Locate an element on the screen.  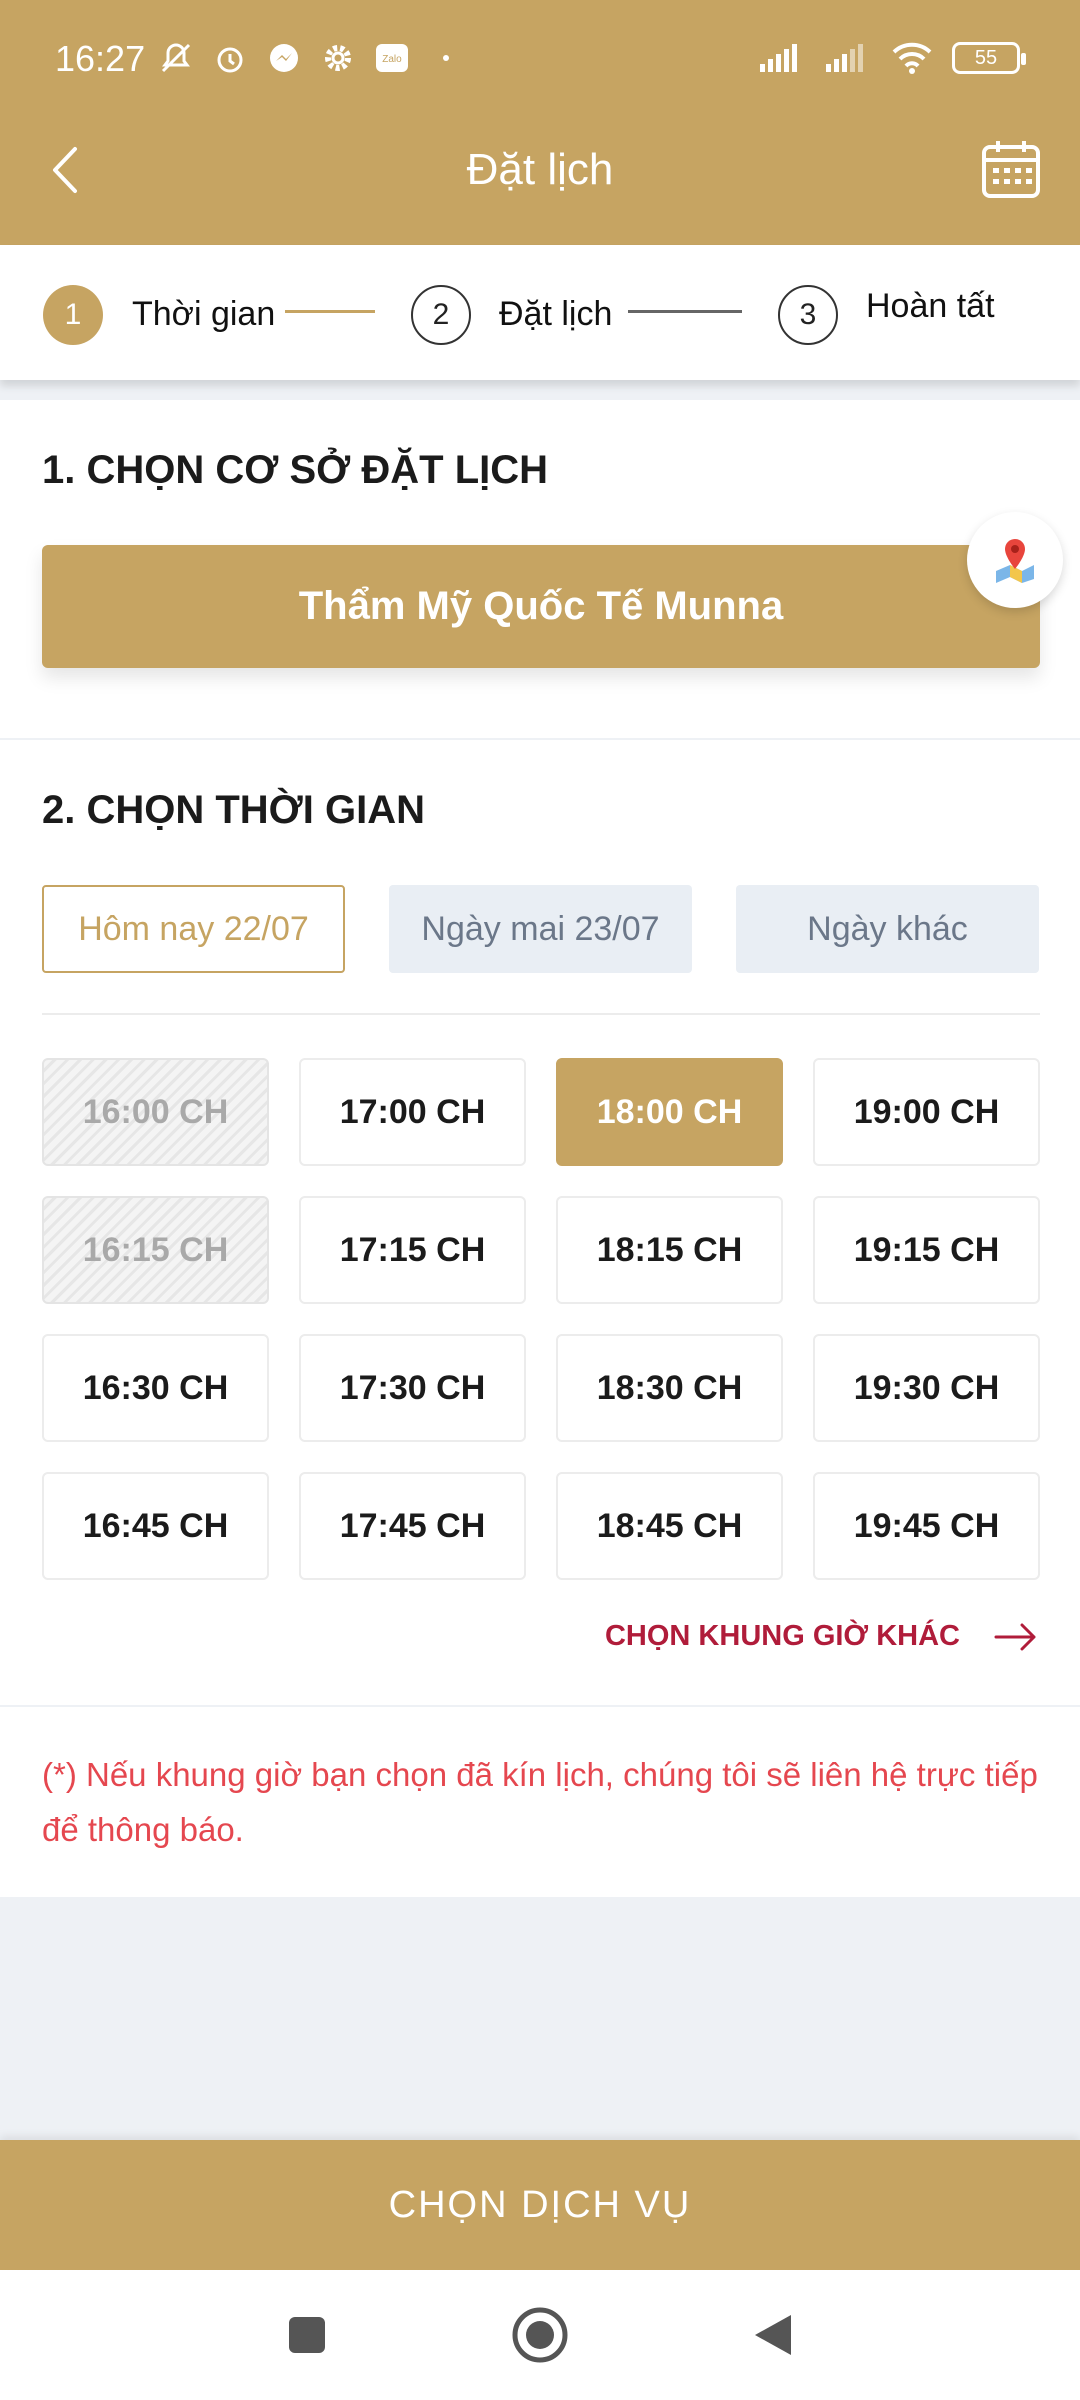
branch-select-button: Thẩm Mỹ Quốc Tế Munna is located at coordinates (541, 606).